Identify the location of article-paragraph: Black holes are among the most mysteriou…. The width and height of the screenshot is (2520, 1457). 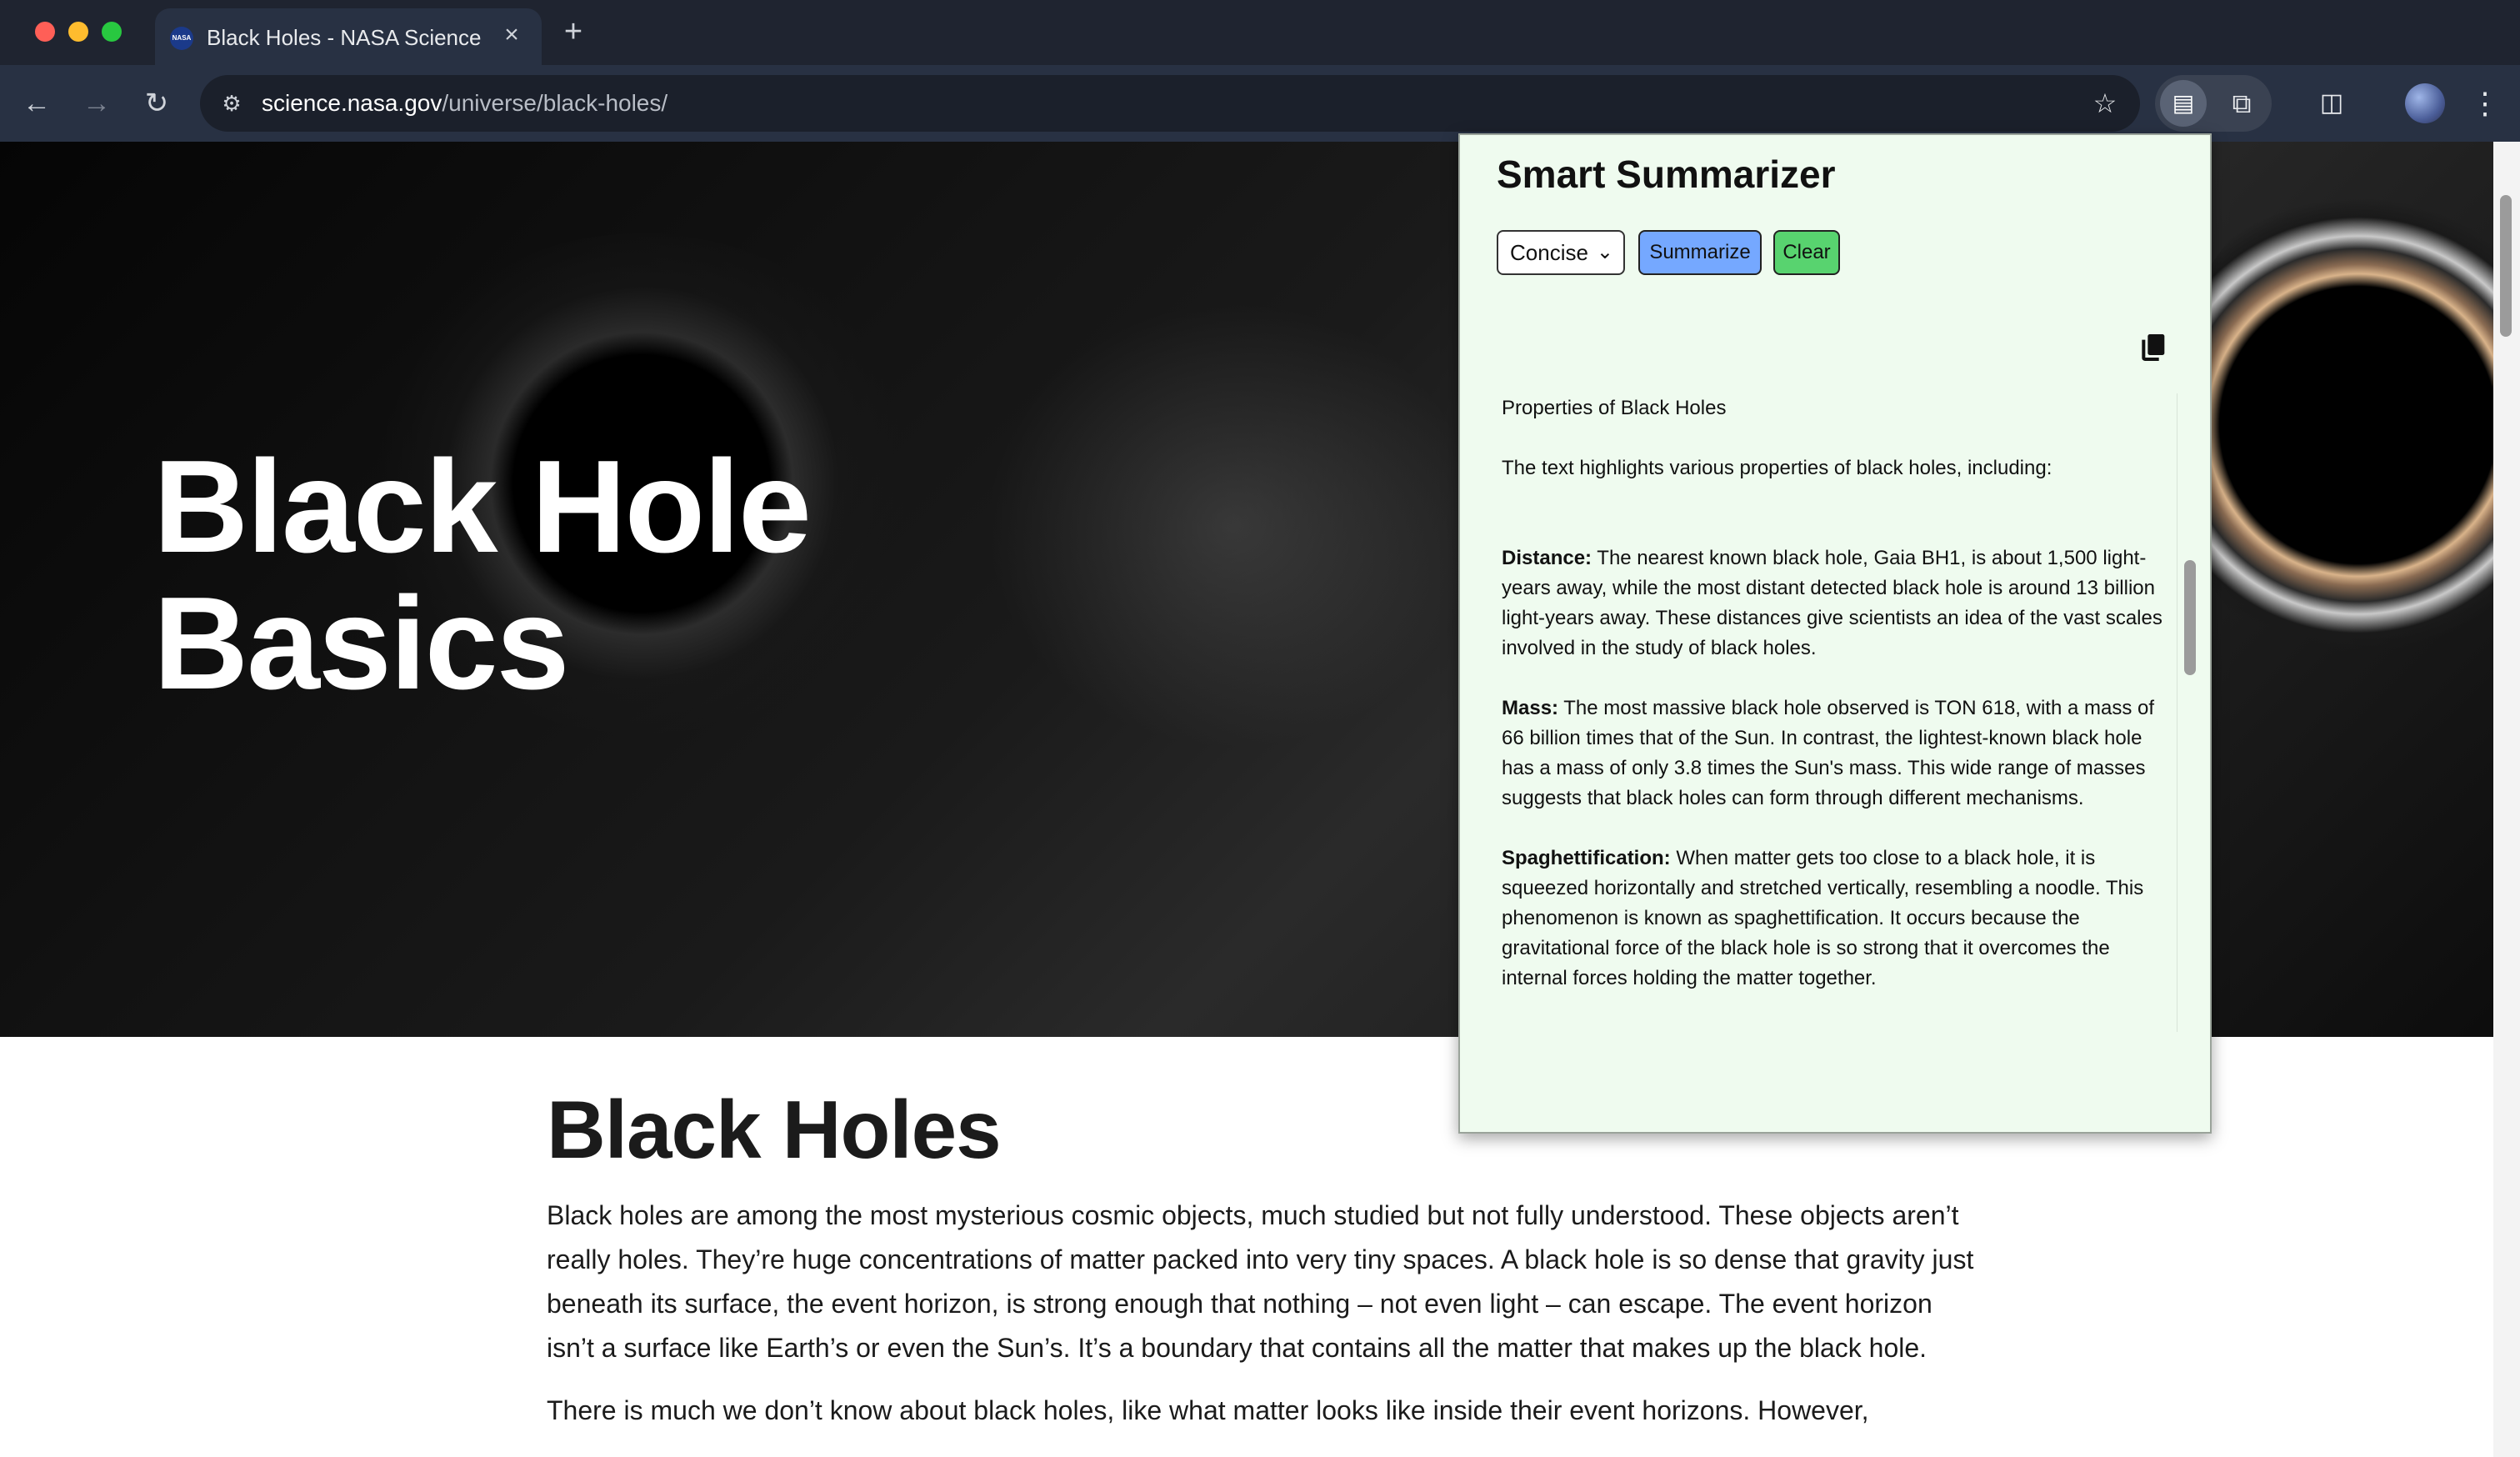
(1260, 1281).